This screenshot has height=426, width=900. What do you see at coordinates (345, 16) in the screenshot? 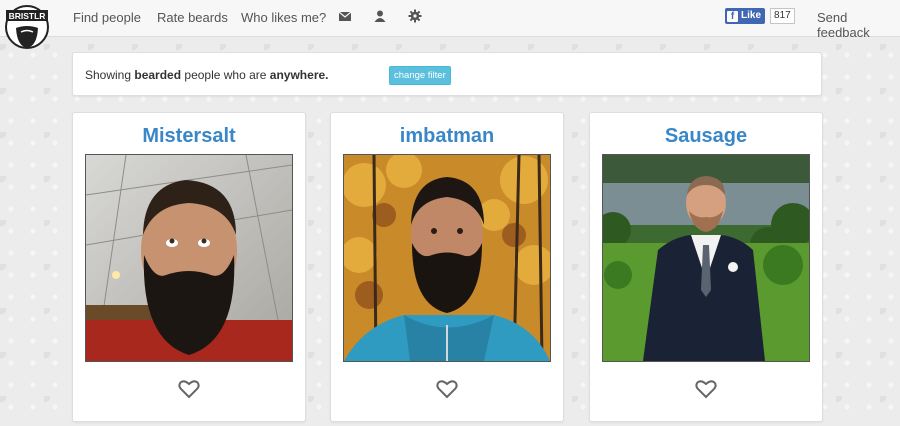
I see `mail-icon` at bounding box center [345, 16].